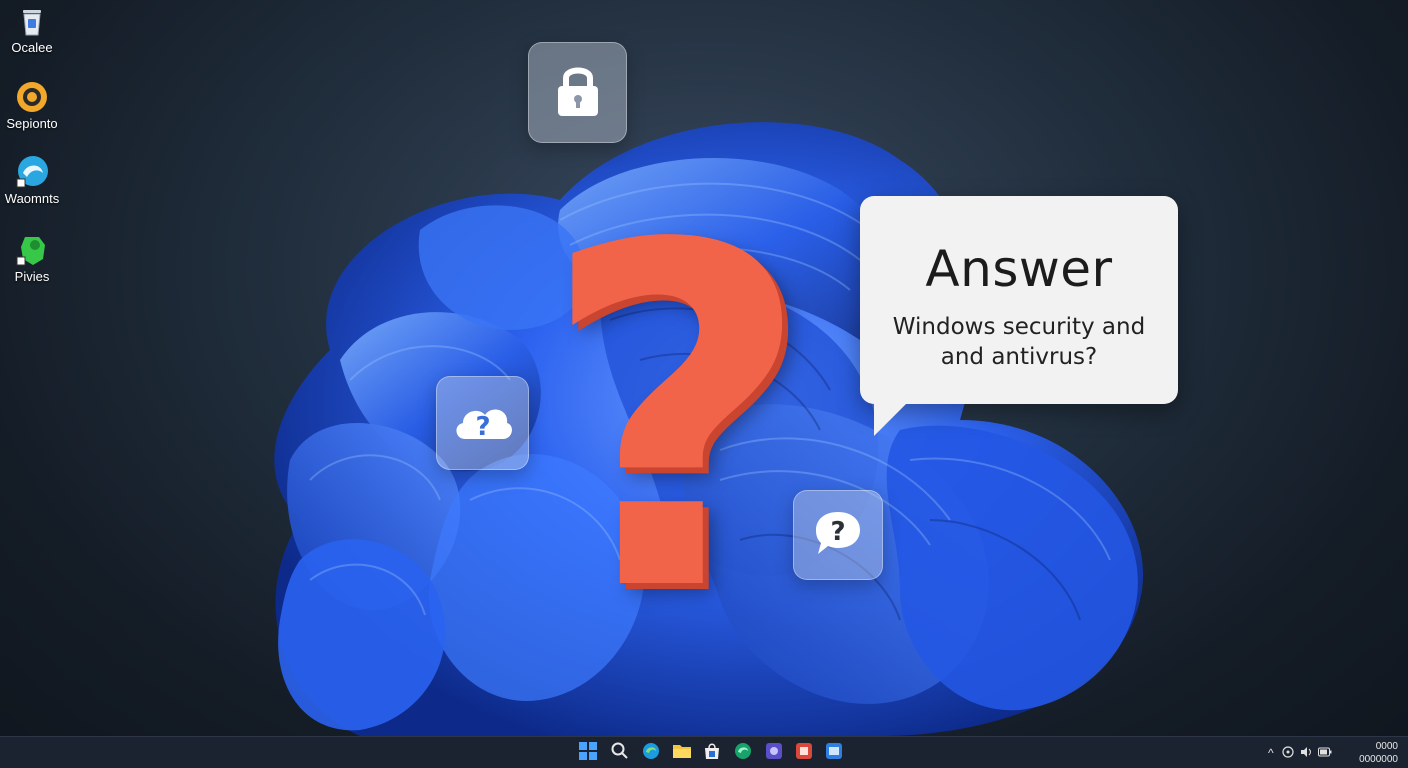 This screenshot has height=768, width=1408. I want to click on desktop-icon-label: Ocalee, so click(32, 47).